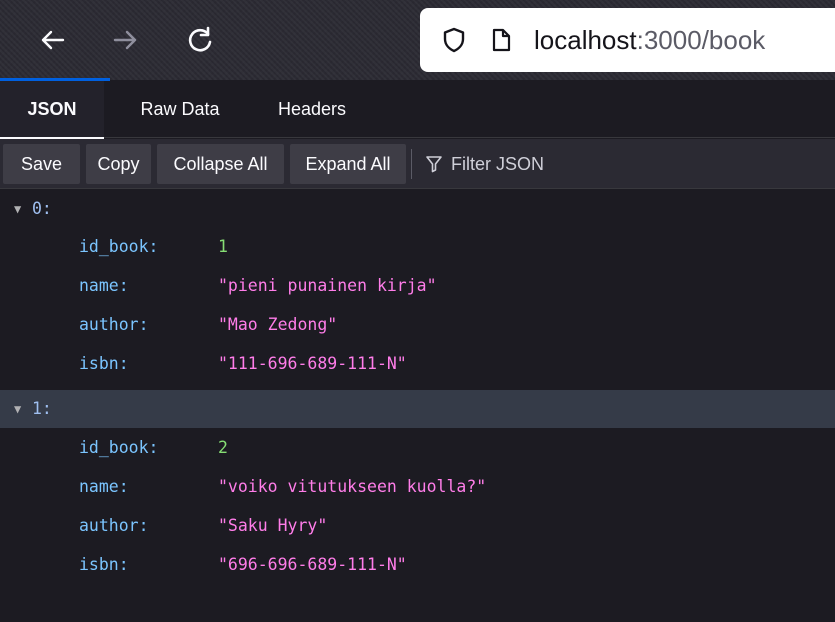 Image resolution: width=835 pixels, height=622 pixels. I want to click on url-host: localhost, so click(585, 39).